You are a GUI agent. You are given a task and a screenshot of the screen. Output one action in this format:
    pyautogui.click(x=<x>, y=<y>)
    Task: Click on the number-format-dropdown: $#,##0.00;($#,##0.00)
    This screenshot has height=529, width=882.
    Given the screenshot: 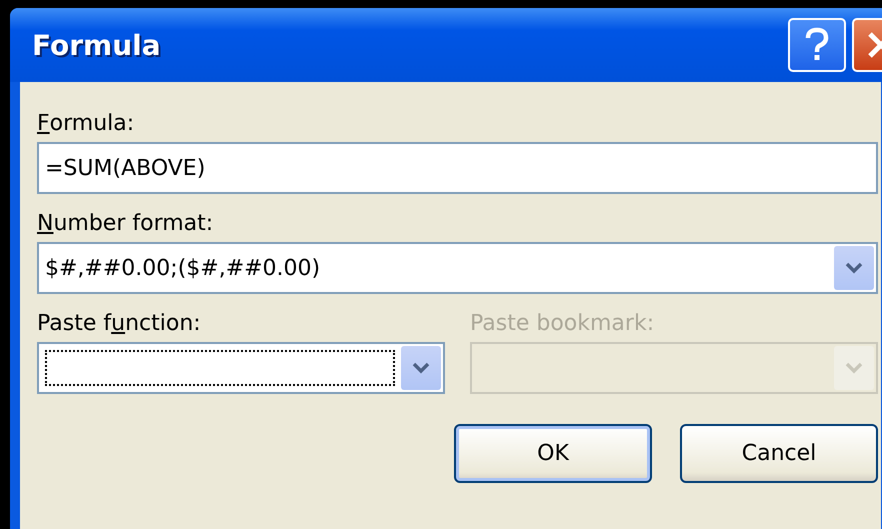 What is the action you would take?
    pyautogui.click(x=457, y=268)
    